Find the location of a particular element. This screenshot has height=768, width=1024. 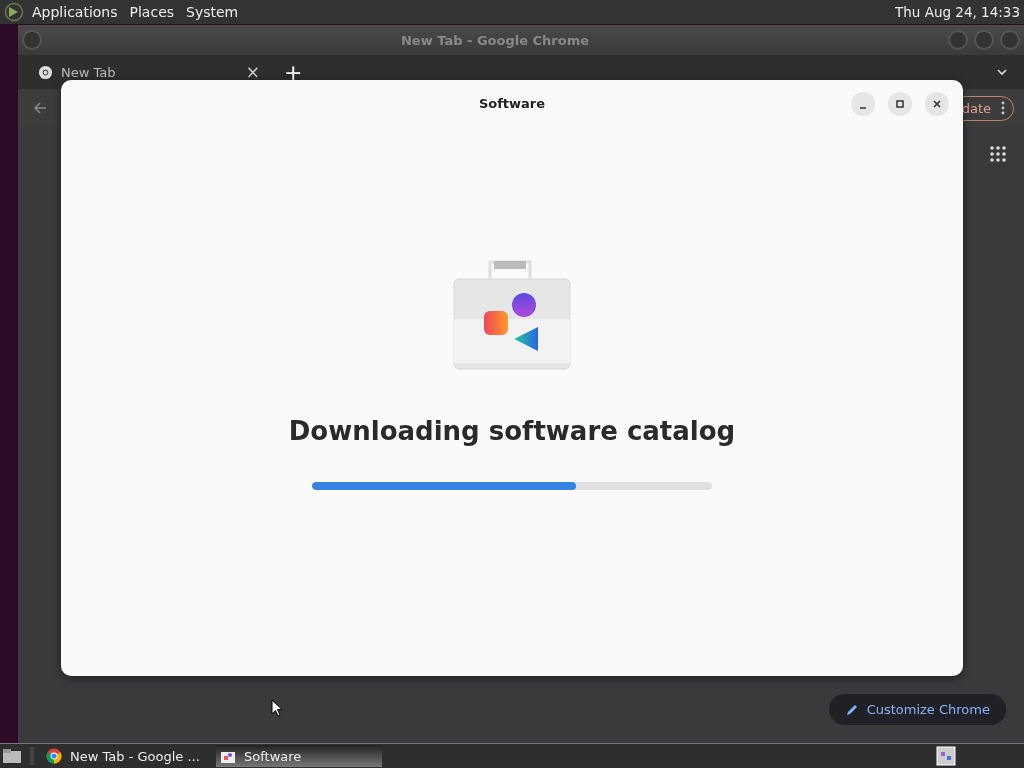

close-button is located at coordinates (937, 104).